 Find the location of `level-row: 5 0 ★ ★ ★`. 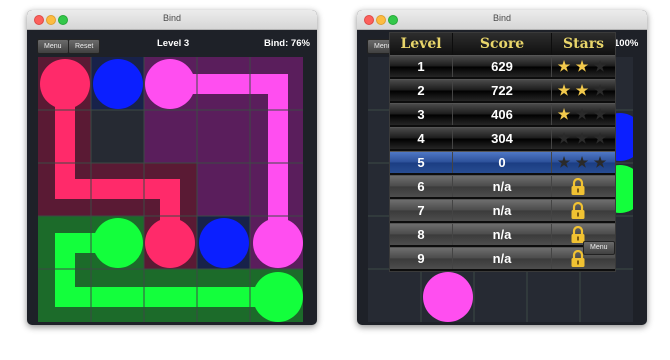

level-row: 5 0 ★ ★ ★ is located at coordinates (502, 162).